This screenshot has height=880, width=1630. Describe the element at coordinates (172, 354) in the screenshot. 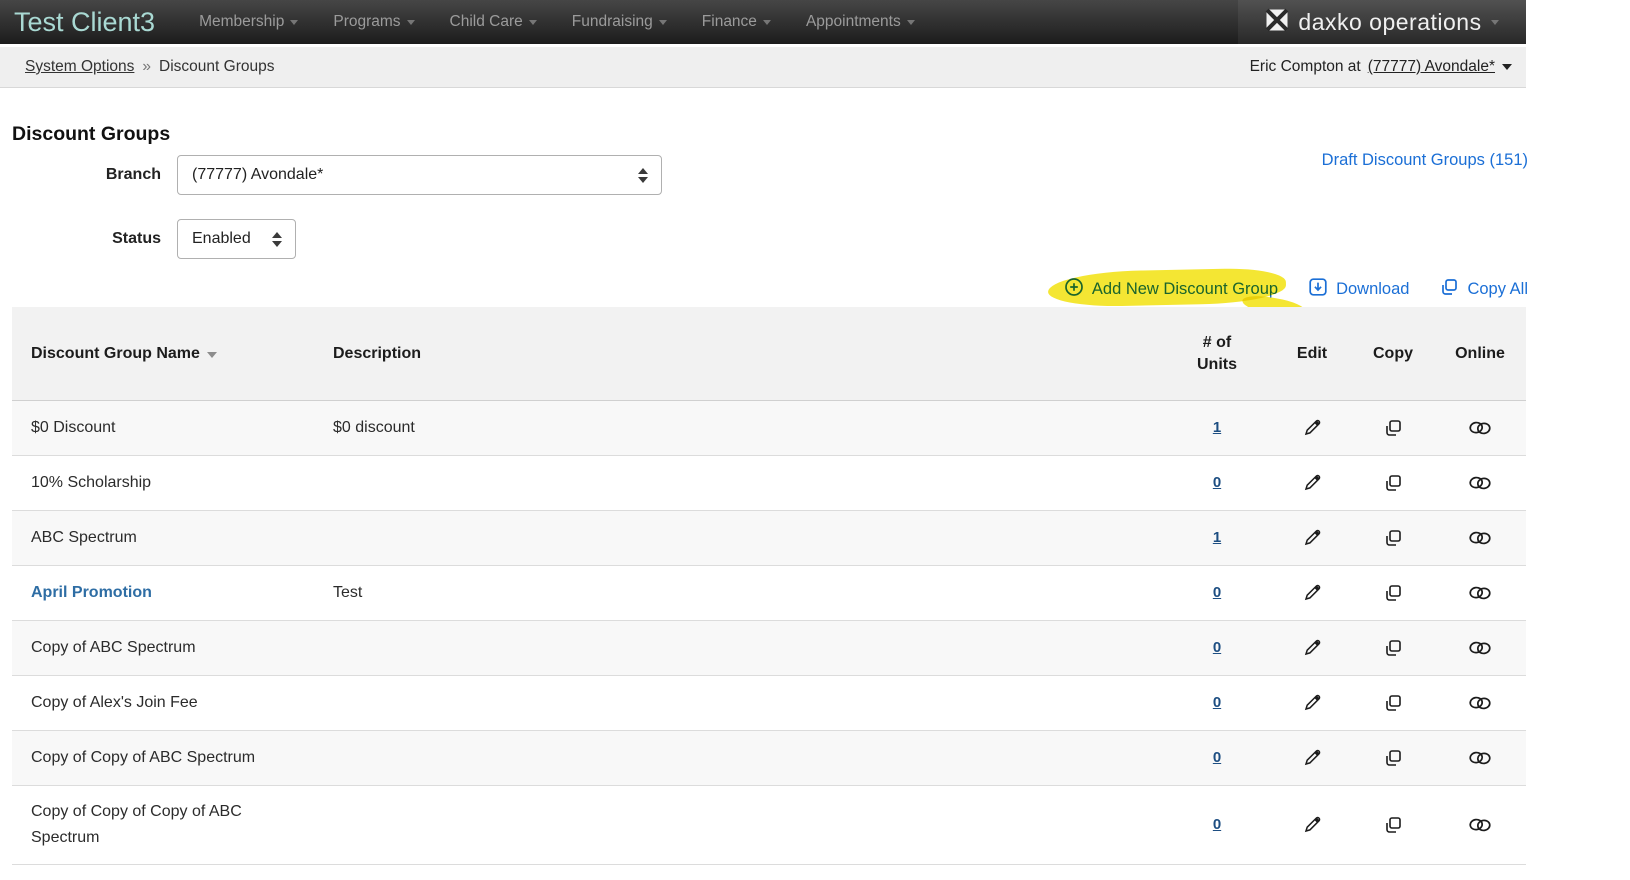

I see `column-header-name: Discount Group Name` at that location.